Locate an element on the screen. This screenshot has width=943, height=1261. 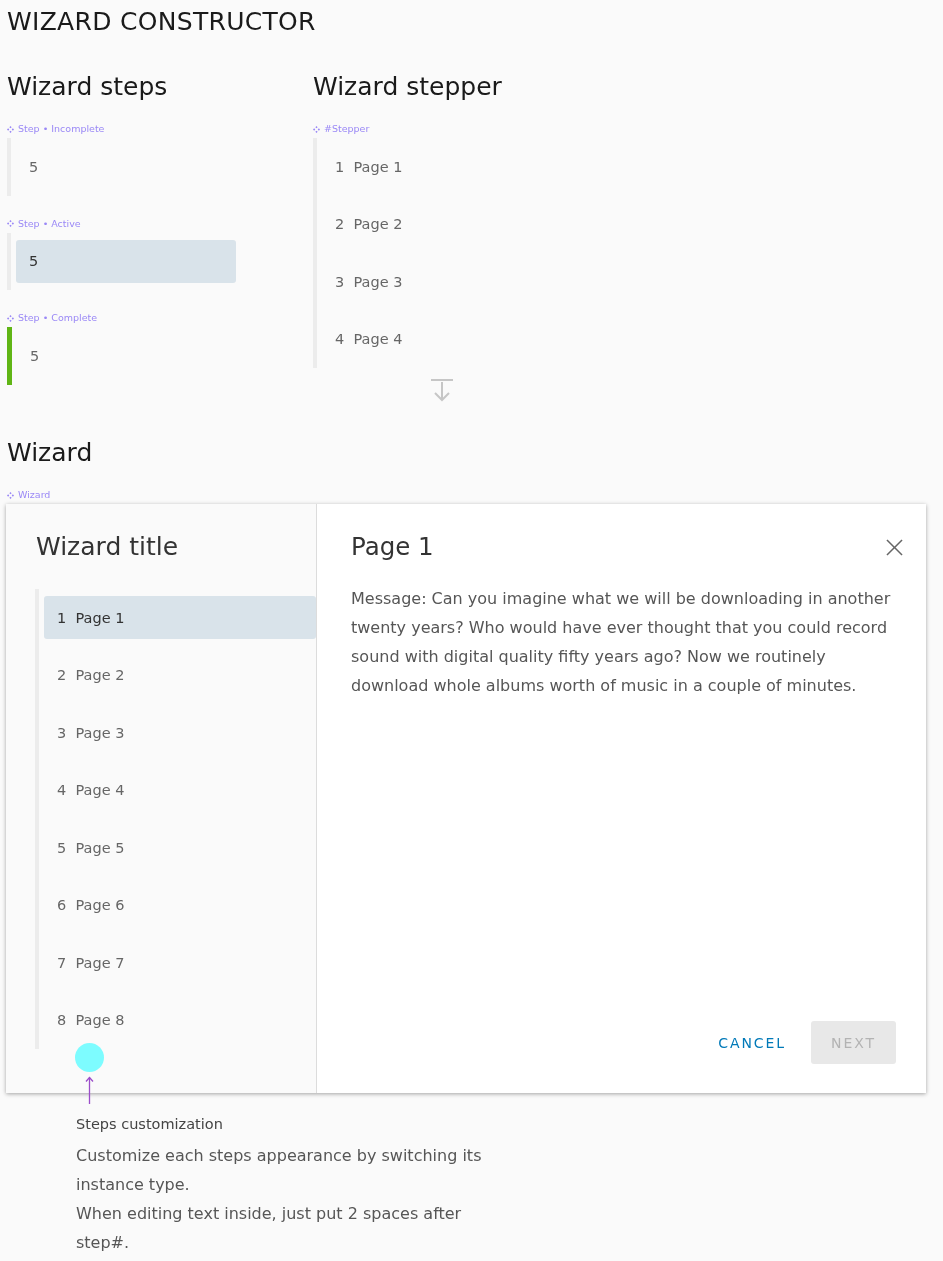
annotation-text: Customize each steps appearance by switching its instance type. is located at coordinates (279, 1170).